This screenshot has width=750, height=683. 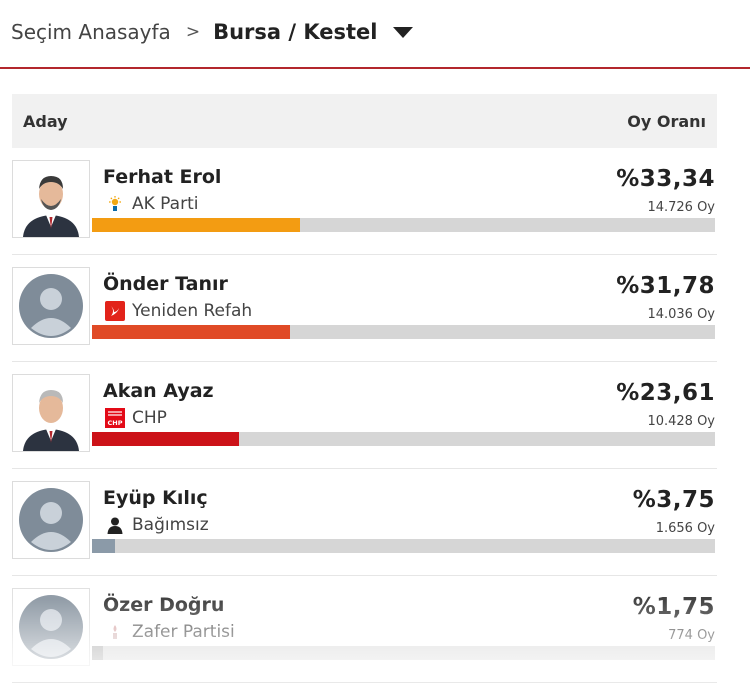 I want to click on party-name: AK Parti, so click(x=165, y=204).